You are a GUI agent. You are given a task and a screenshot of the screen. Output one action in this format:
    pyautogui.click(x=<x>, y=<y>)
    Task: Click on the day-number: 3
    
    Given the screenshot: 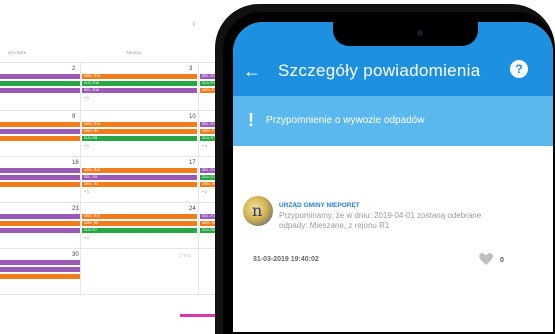 What is the action you would take?
    pyautogui.click(x=191, y=69)
    